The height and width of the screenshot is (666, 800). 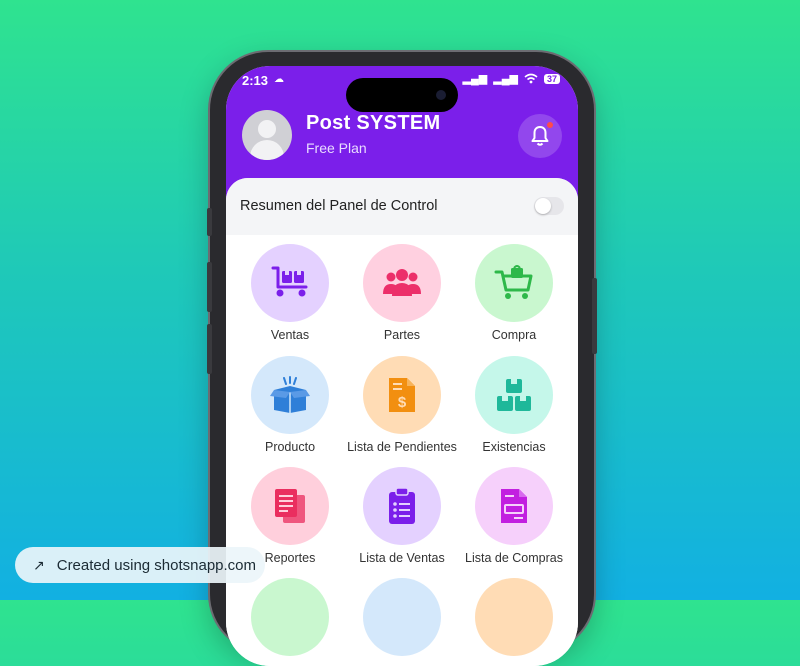 I want to click on signal-icon: ▂▄▆, so click(x=475, y=79).